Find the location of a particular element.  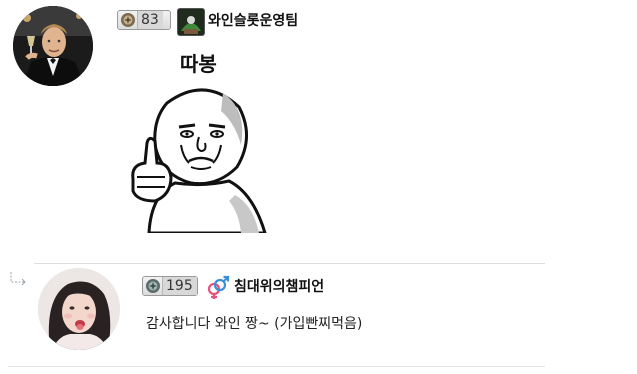

level-badge: 195 is located at coordinates (170, 286).